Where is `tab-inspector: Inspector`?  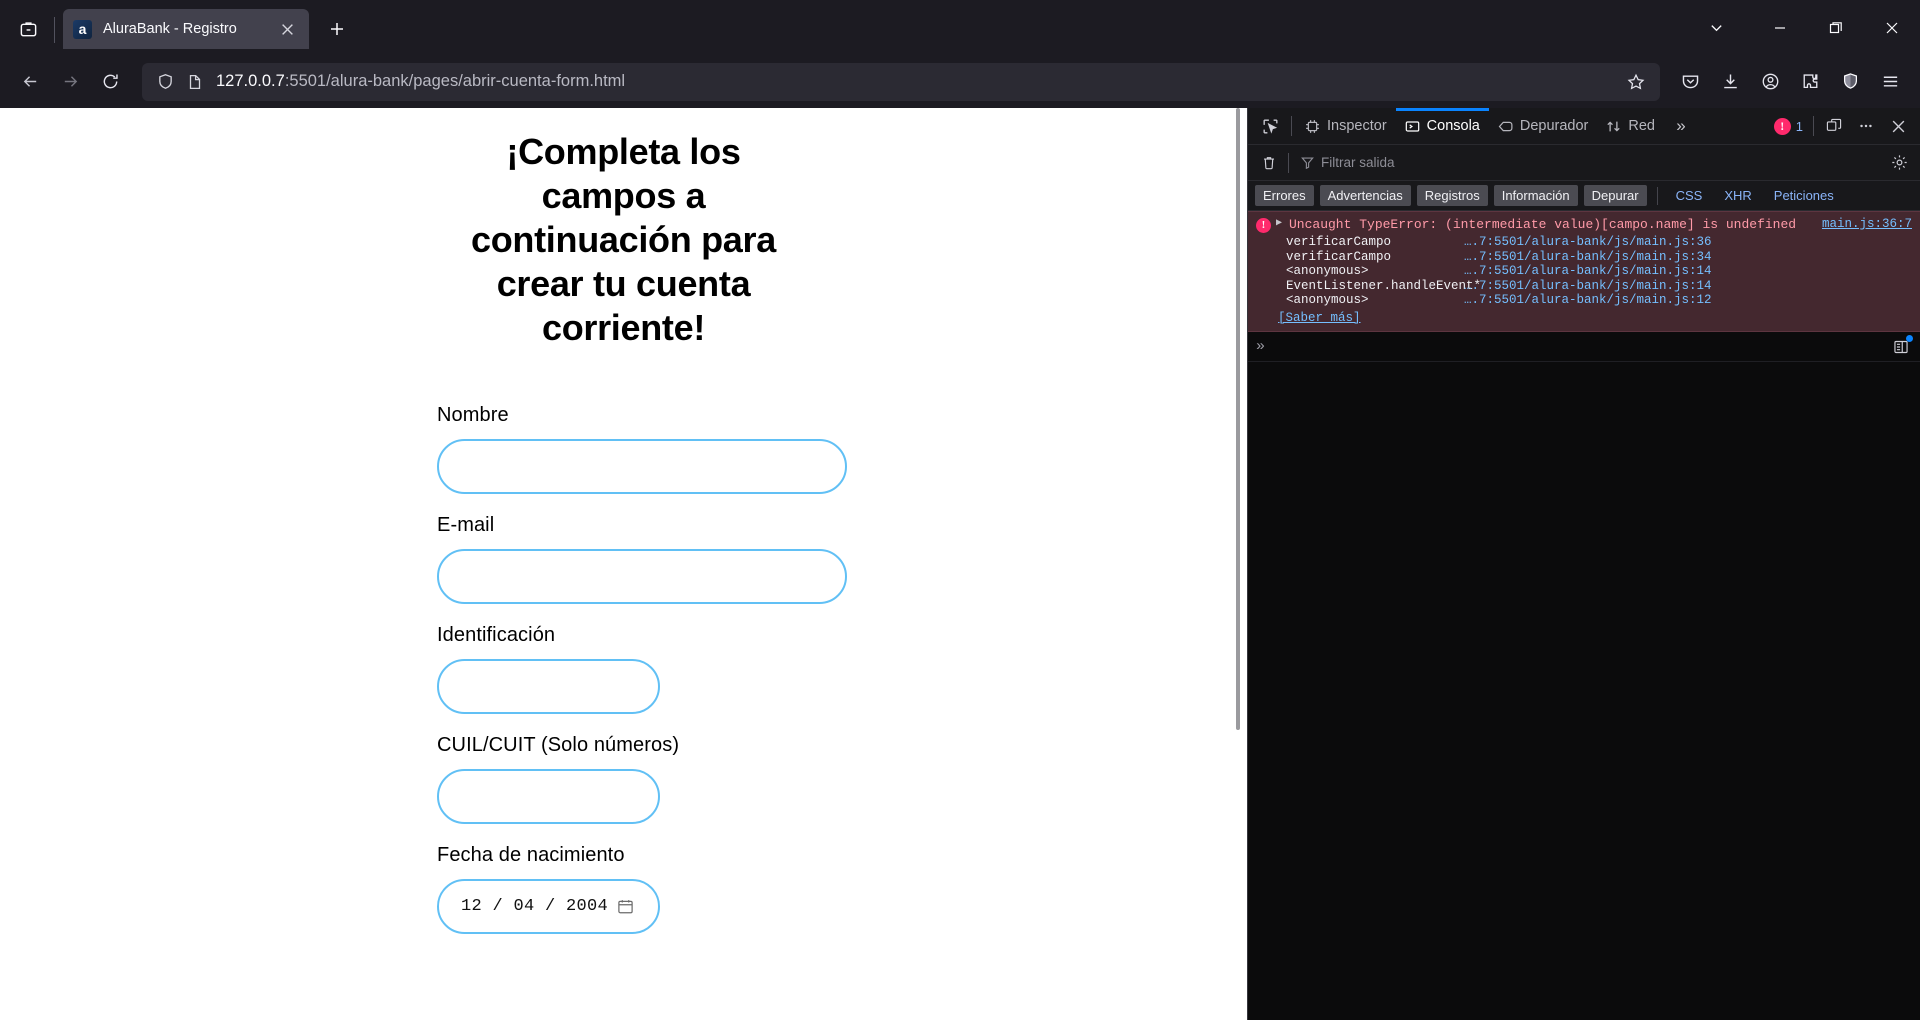 tab-inspector: Inspector is located at coordinates (1346, 126).